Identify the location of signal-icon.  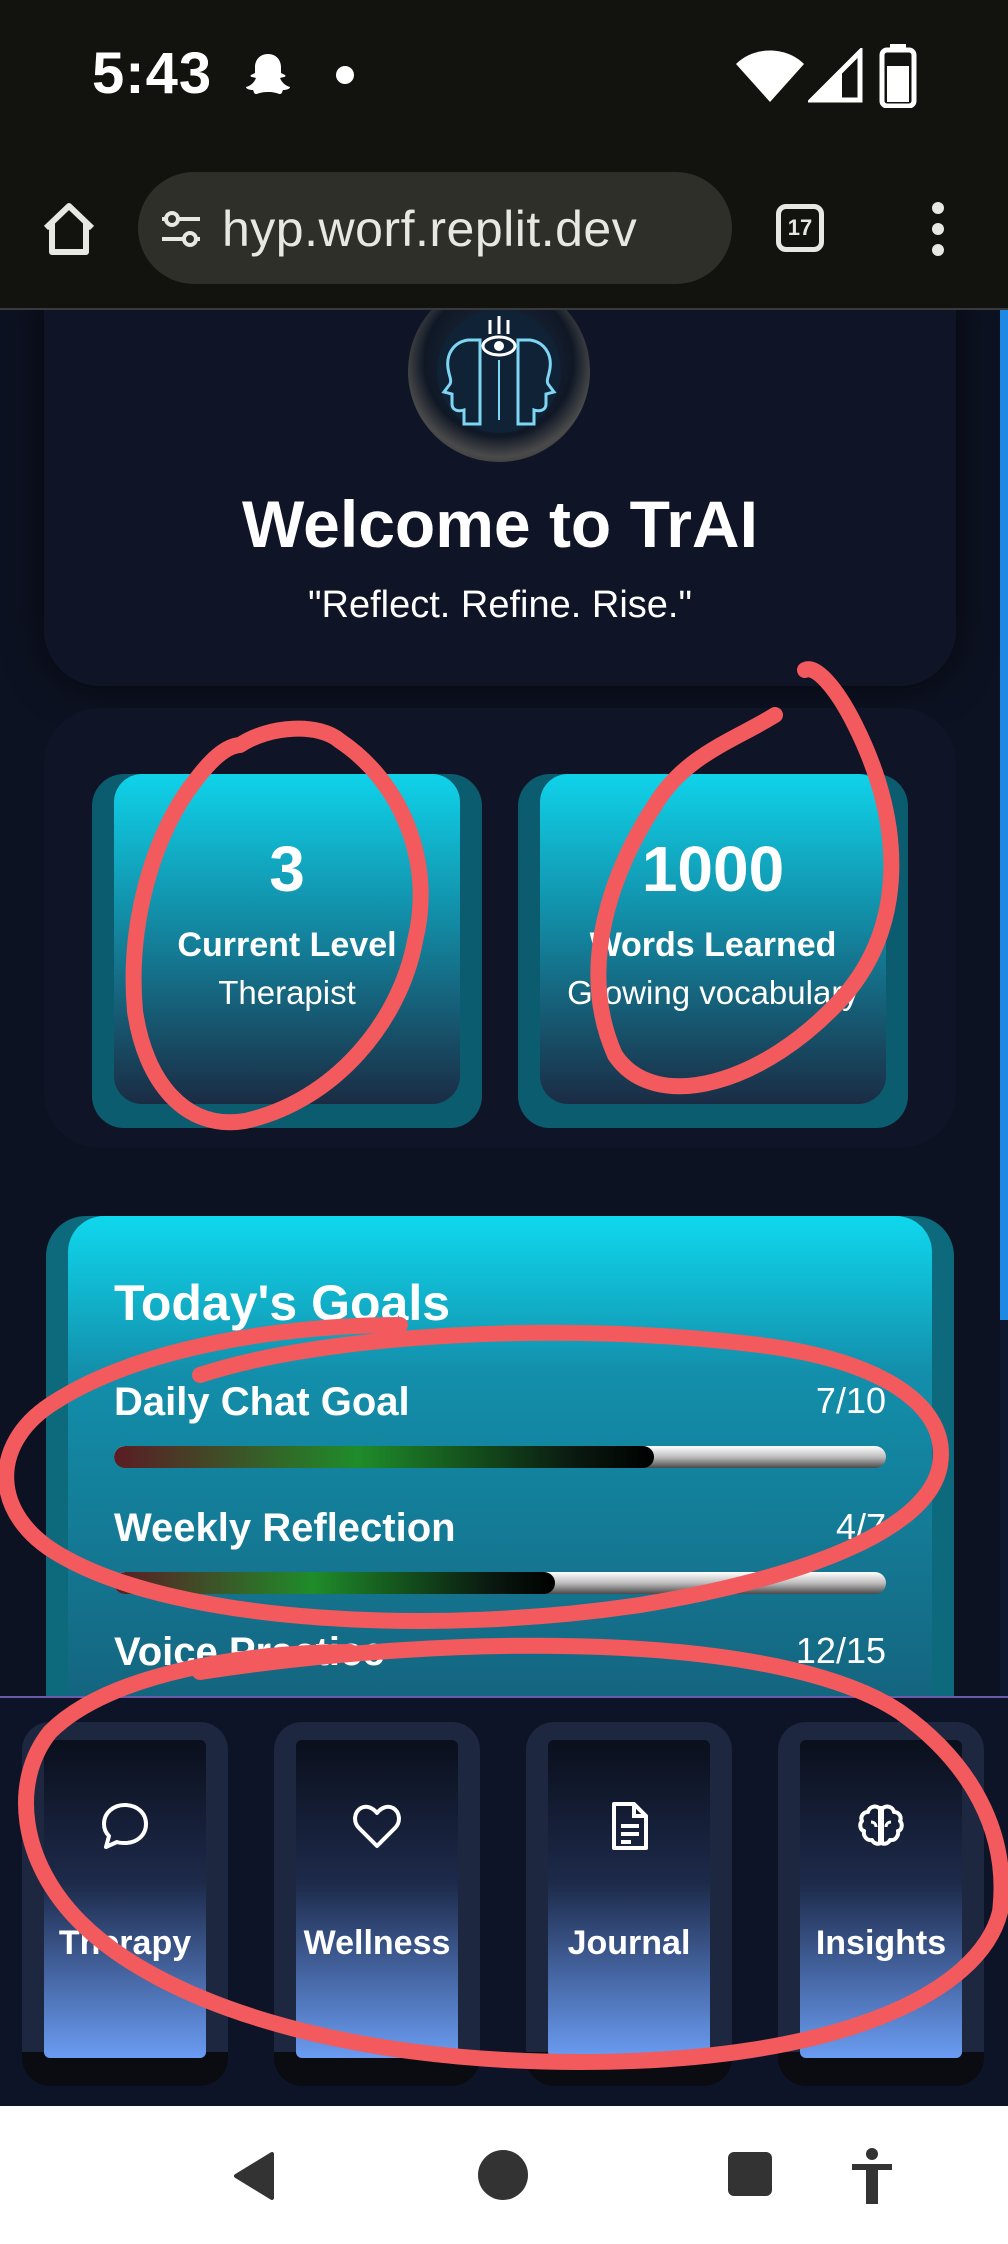
(835, 75).